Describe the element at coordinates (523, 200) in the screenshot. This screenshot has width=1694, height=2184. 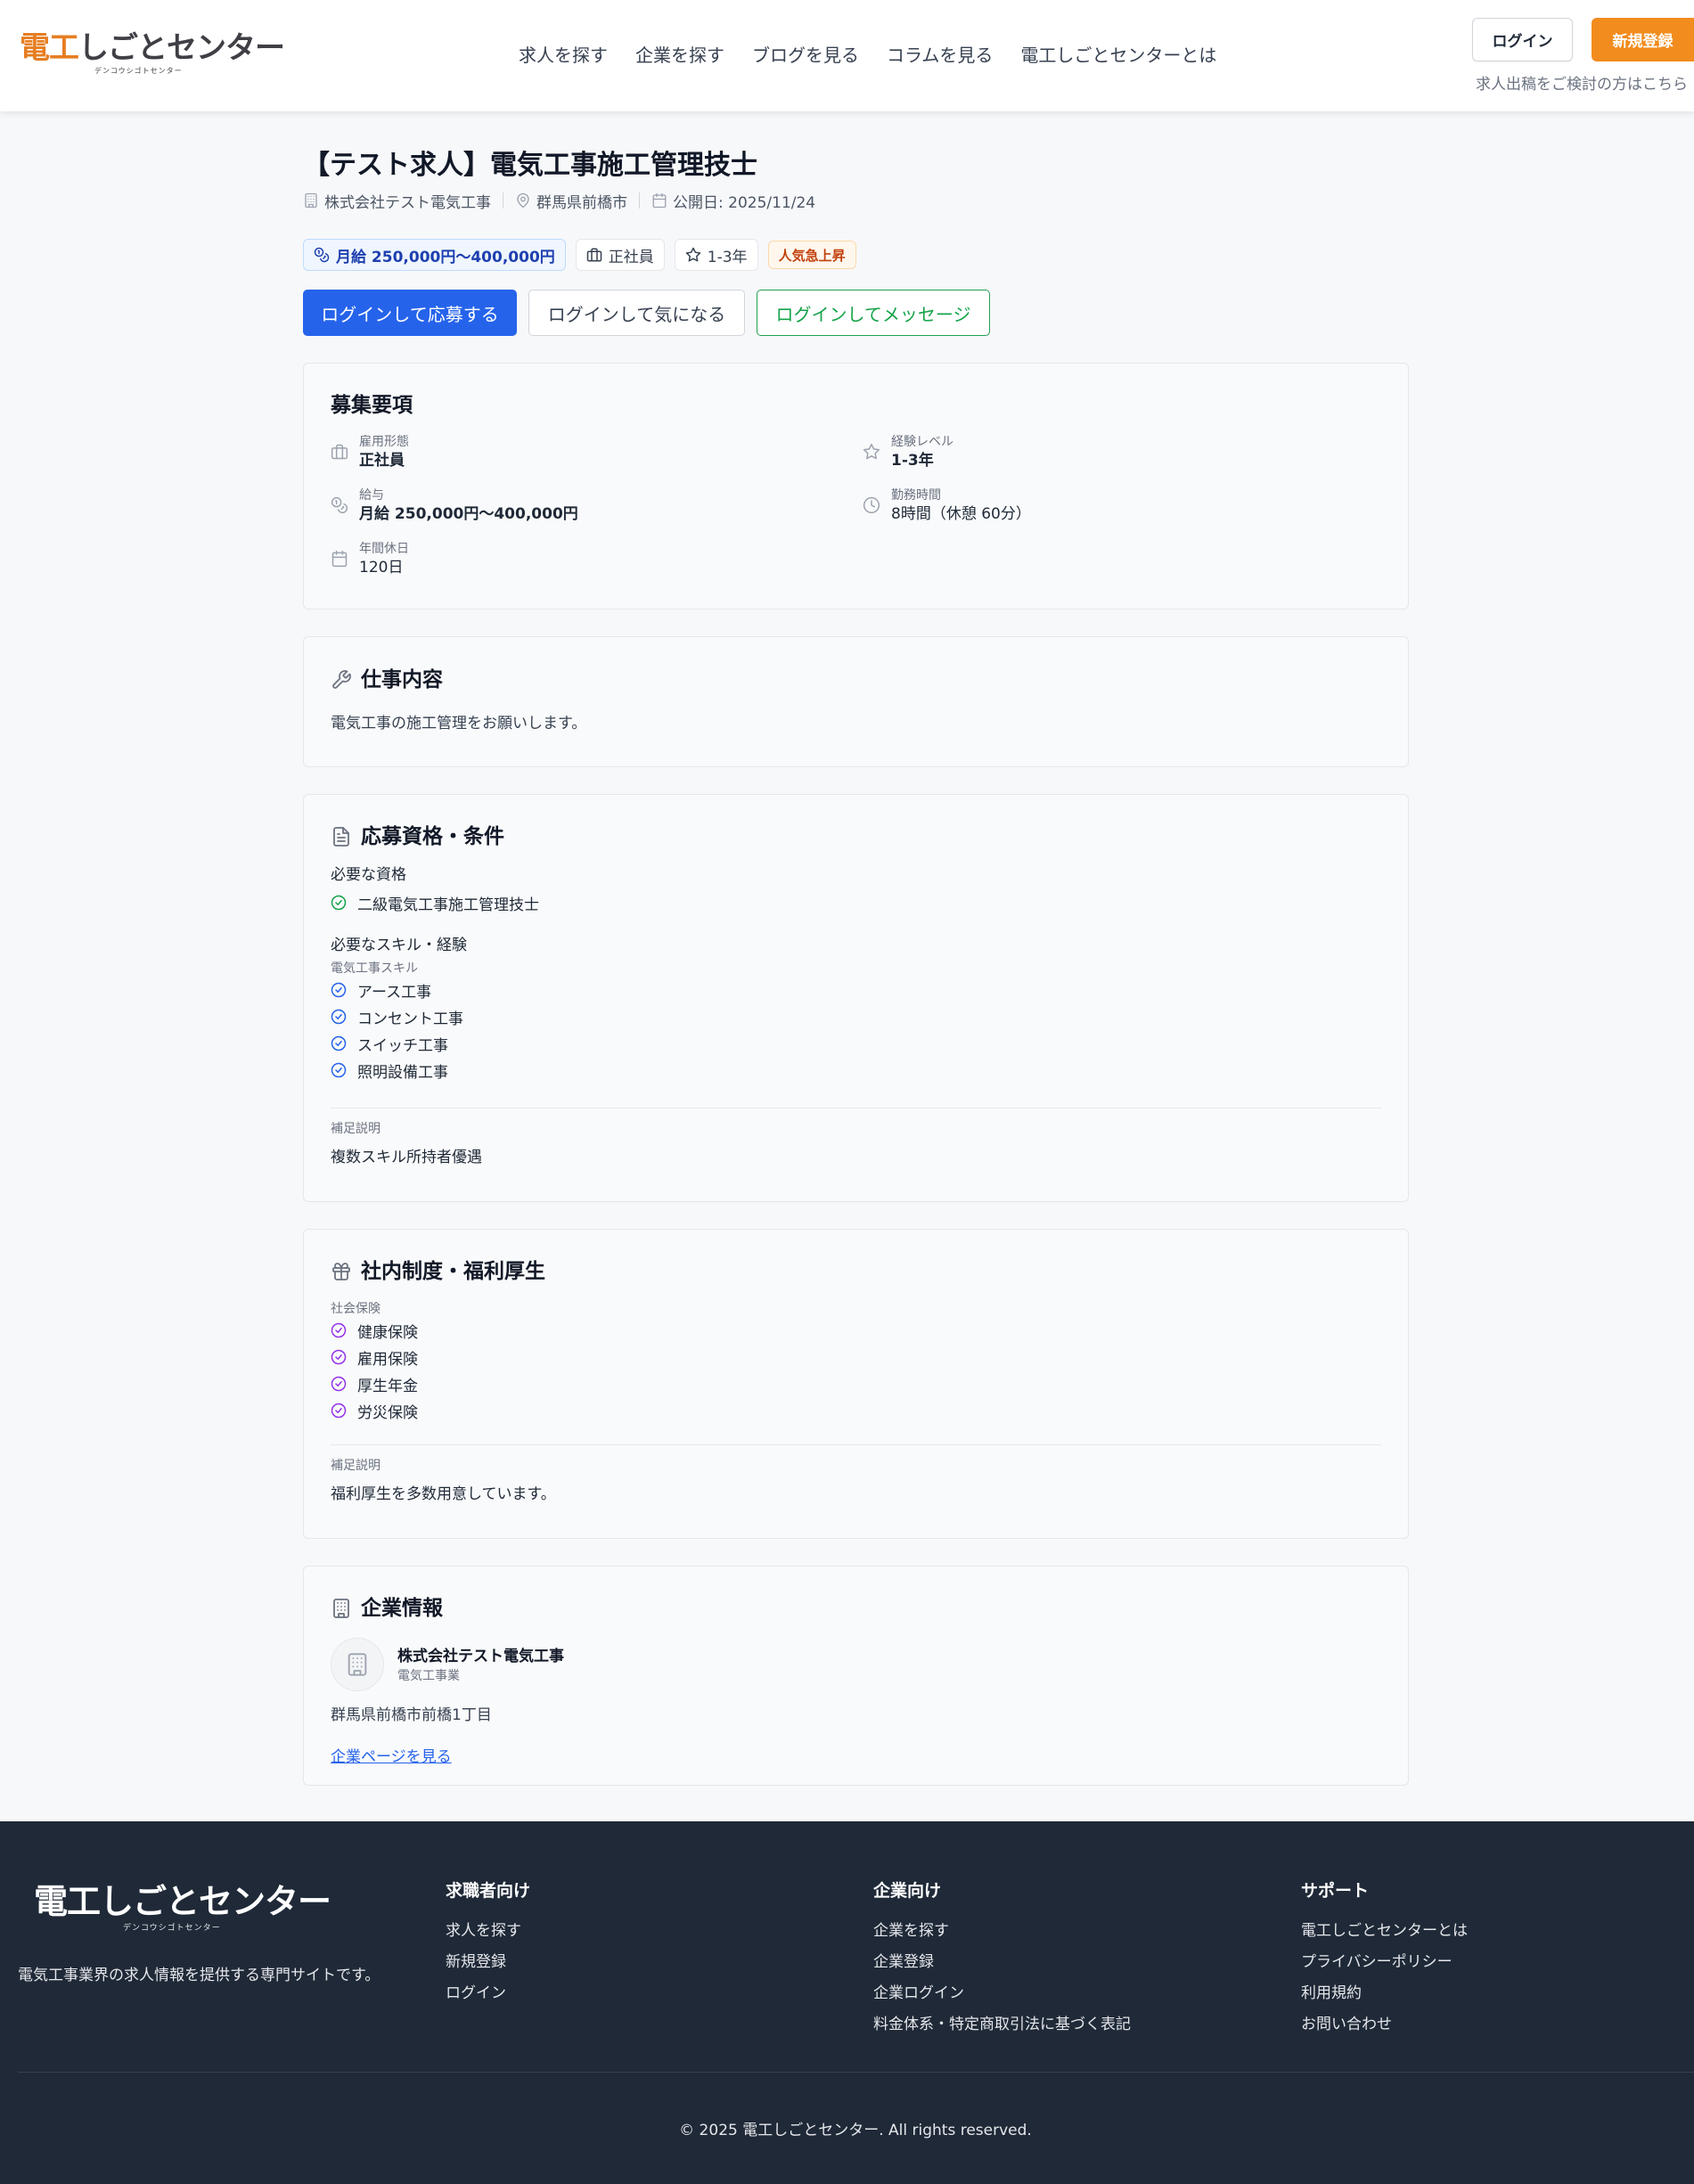
I see `map-pin-icon` at that location.